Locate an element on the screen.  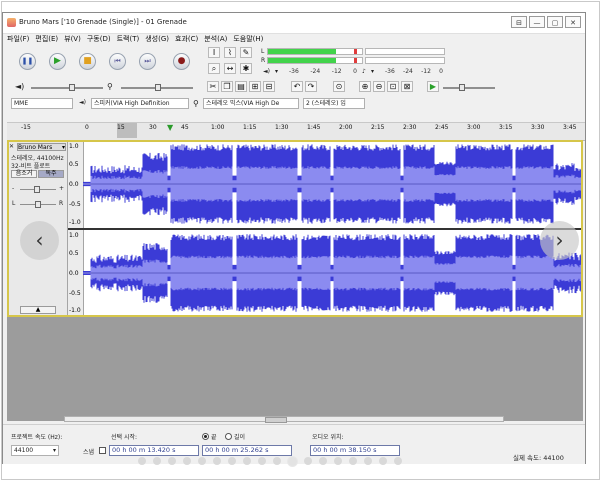
recording-device-select: 스테레오 믹스(VIA High De is located at coordinates (251, 103).